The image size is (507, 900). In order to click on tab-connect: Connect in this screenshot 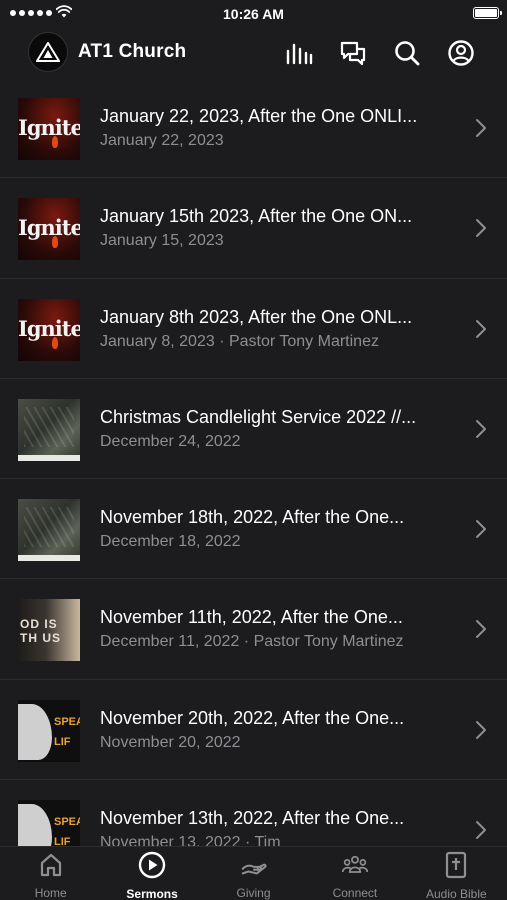, I will do `click(354, 873)`.